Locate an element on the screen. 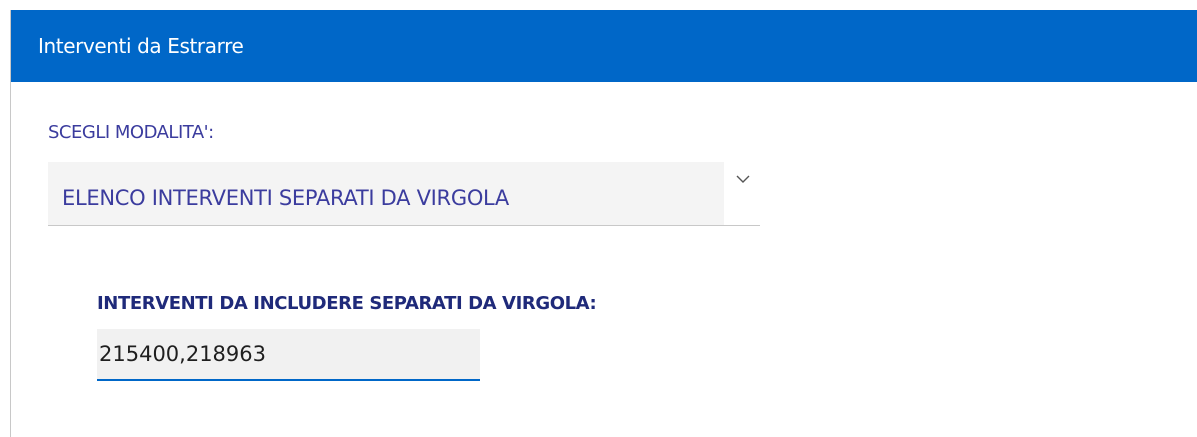 The width and height of the screenshot is (1197, 437). mode-label: SCEGLI MODALITA': is located at coordinates (131, 132).